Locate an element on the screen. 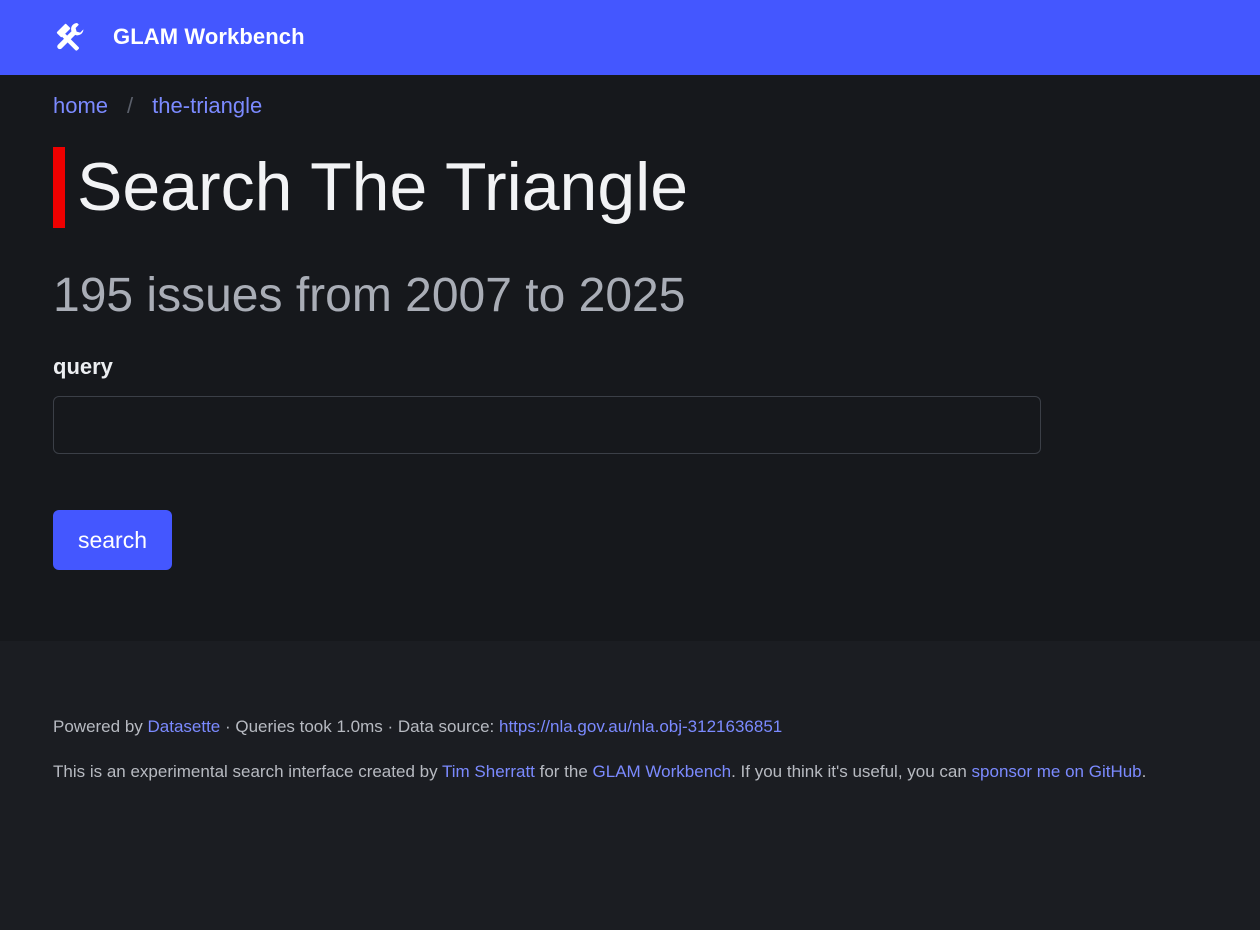 This screenshot has width=1260, height=930. breadcrumb-home-link: home is located at coordinates (80, 106).